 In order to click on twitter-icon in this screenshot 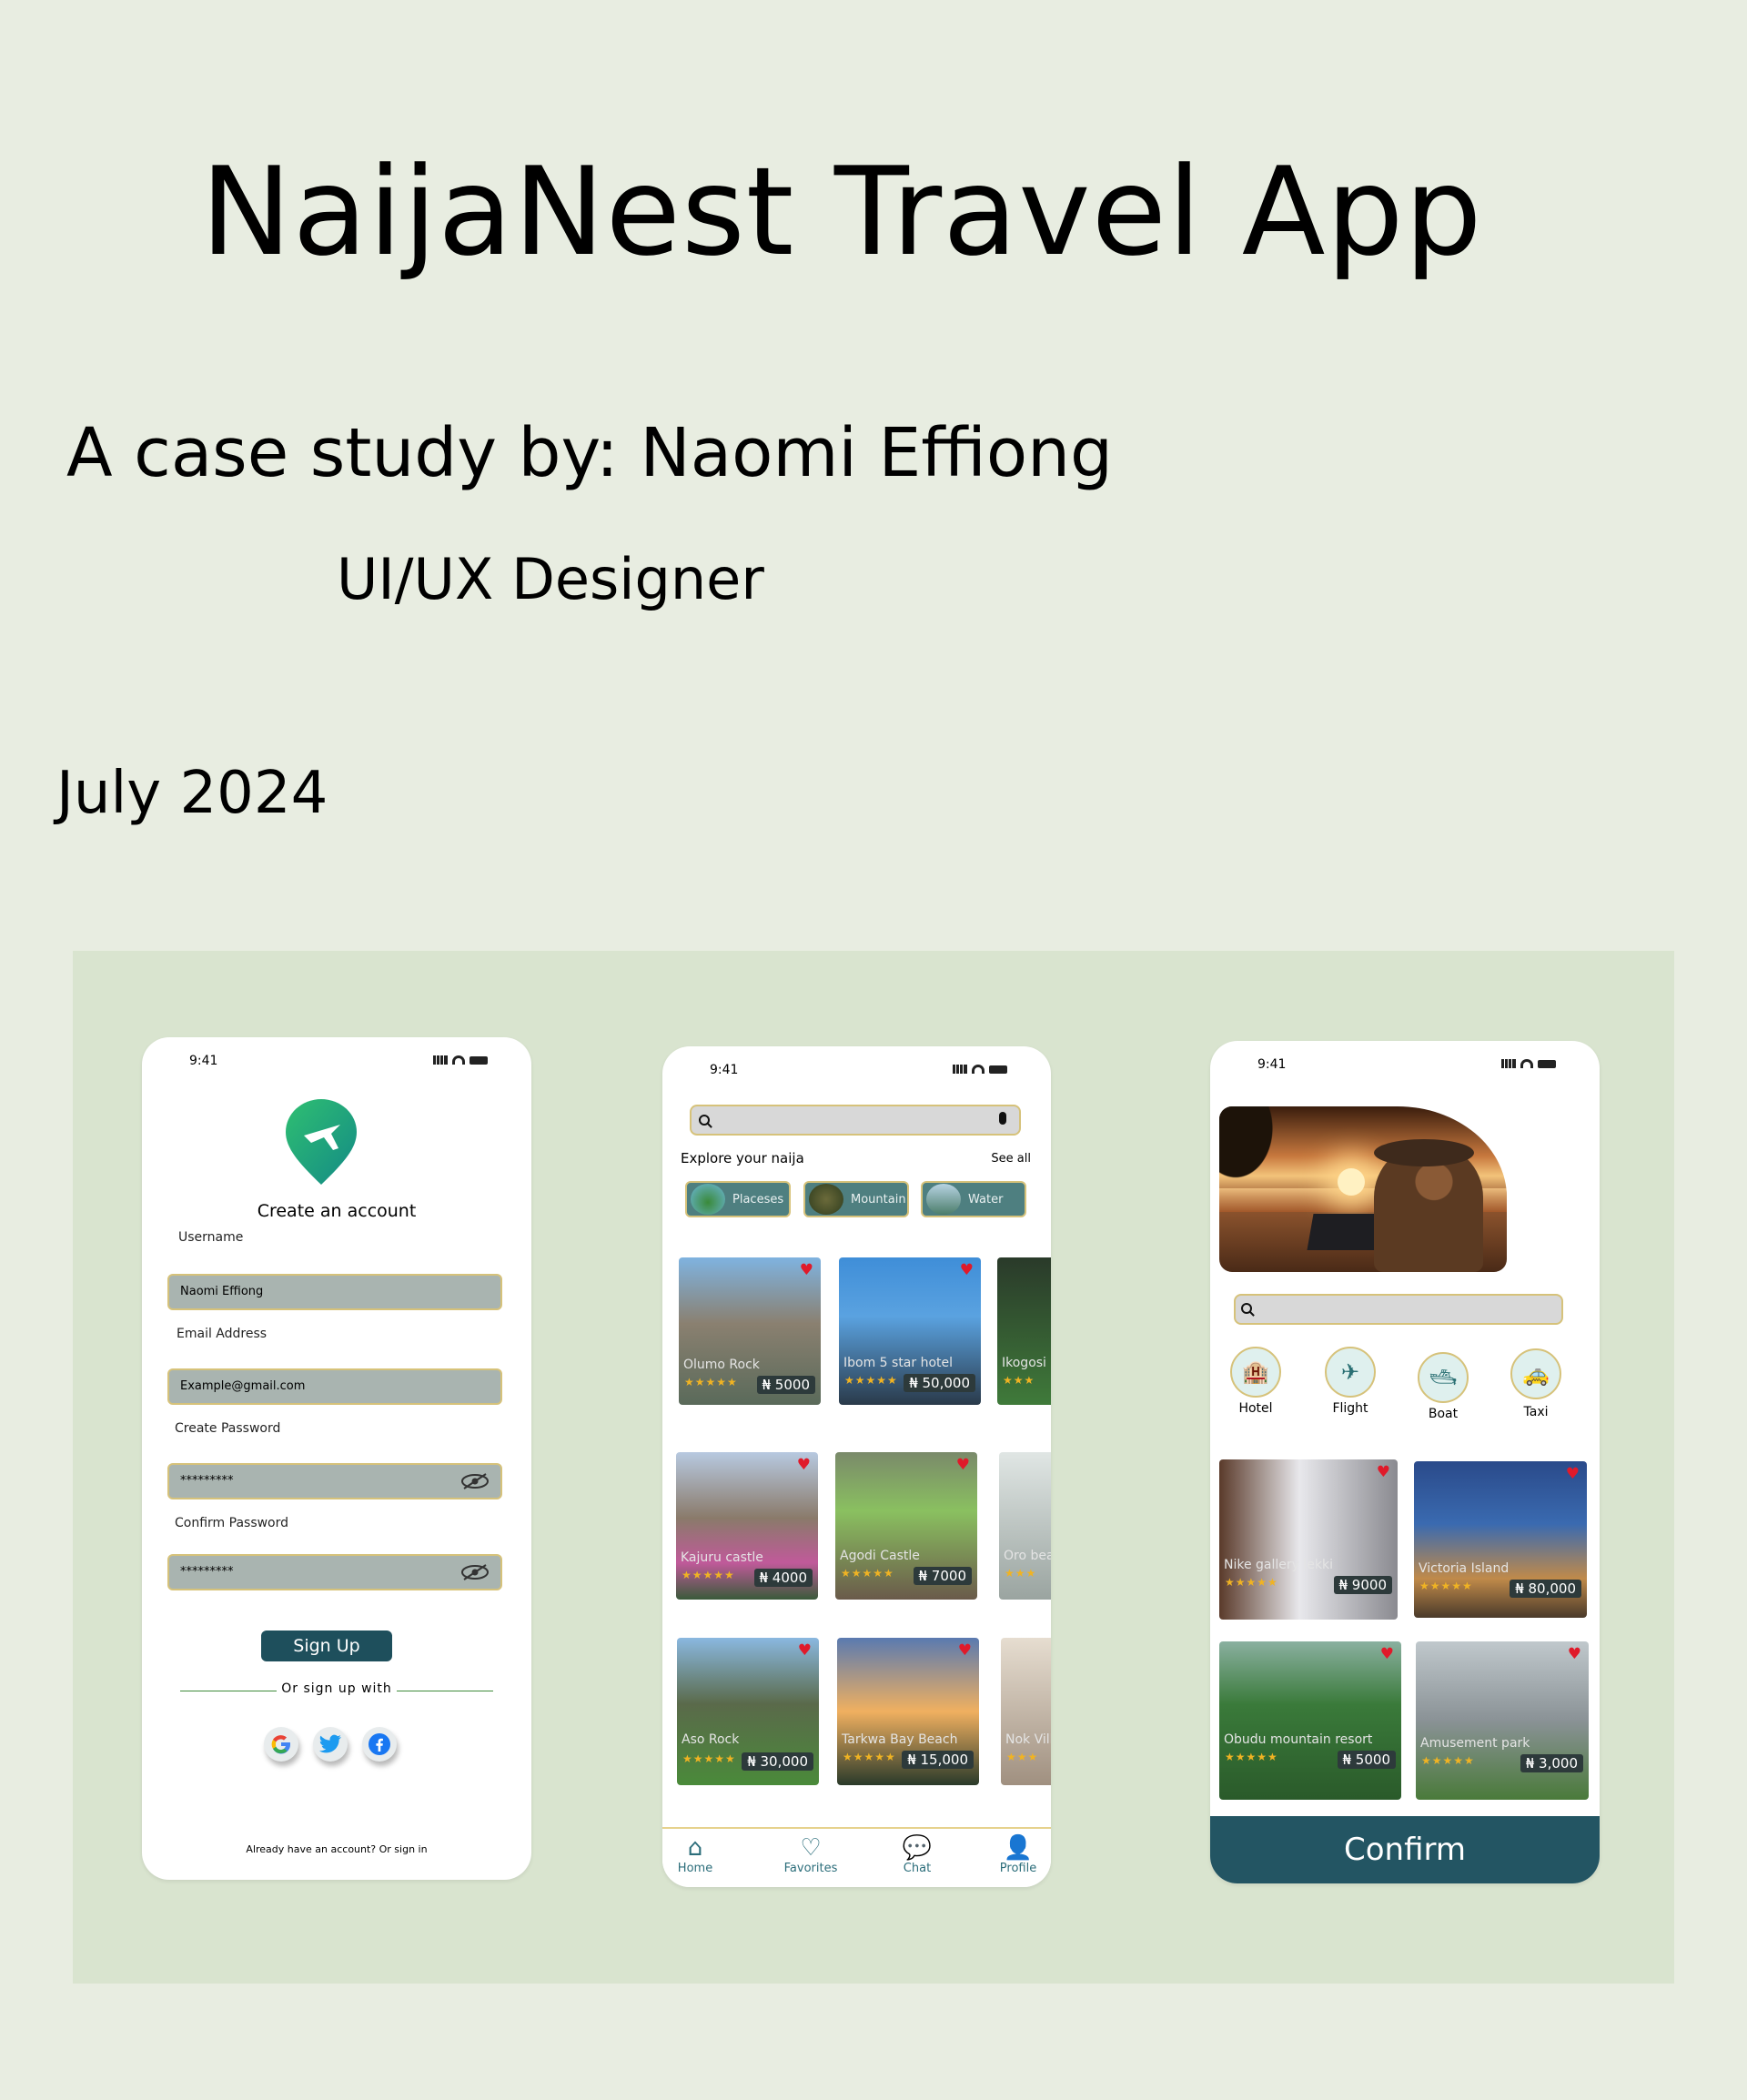, I will do `click(331, 1744)`.